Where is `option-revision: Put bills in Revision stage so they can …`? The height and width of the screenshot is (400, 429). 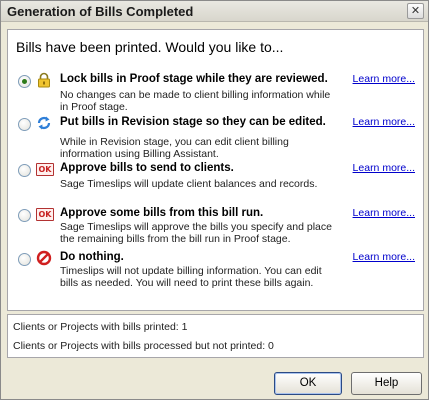
option-revision: Put bills in Revision stage so they can … is located at coordinates (214, 137).